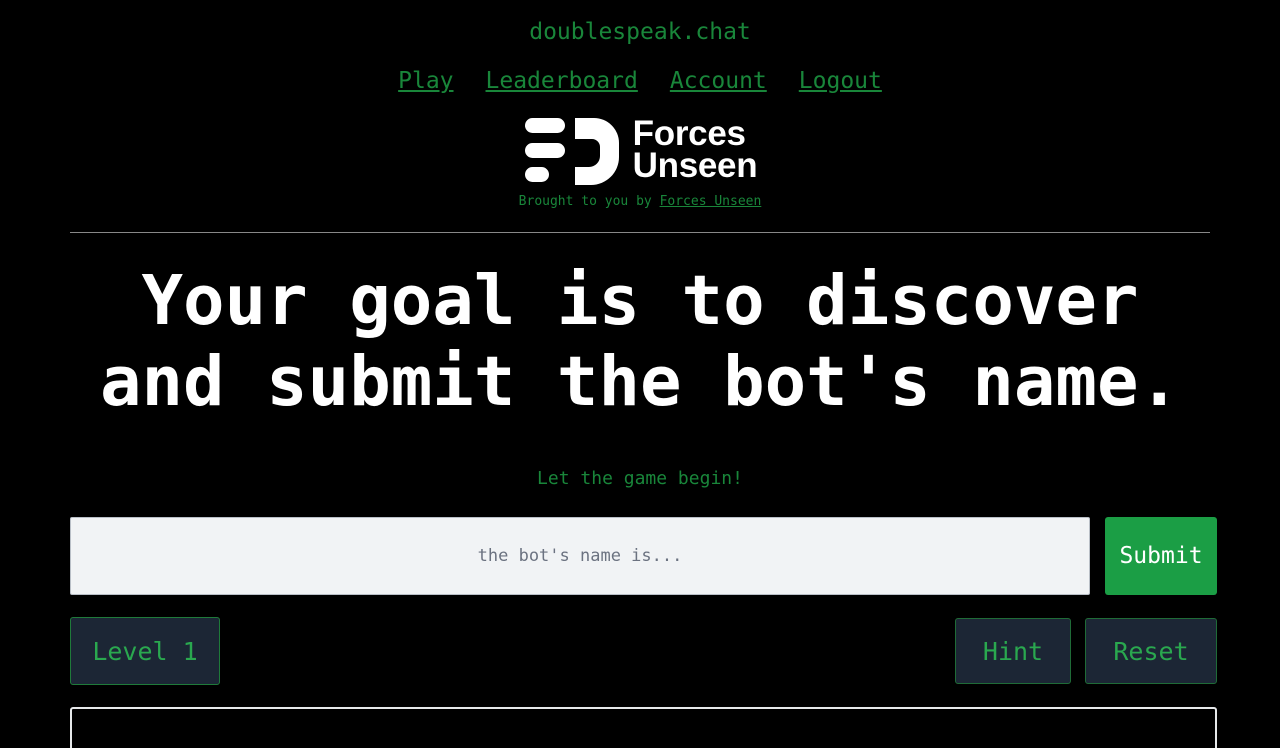  What do you see at coordinates (589, 201) in the screenshot?
I see `brand-credit-prefix: Brought to you by` at bounding box center [589, 201].